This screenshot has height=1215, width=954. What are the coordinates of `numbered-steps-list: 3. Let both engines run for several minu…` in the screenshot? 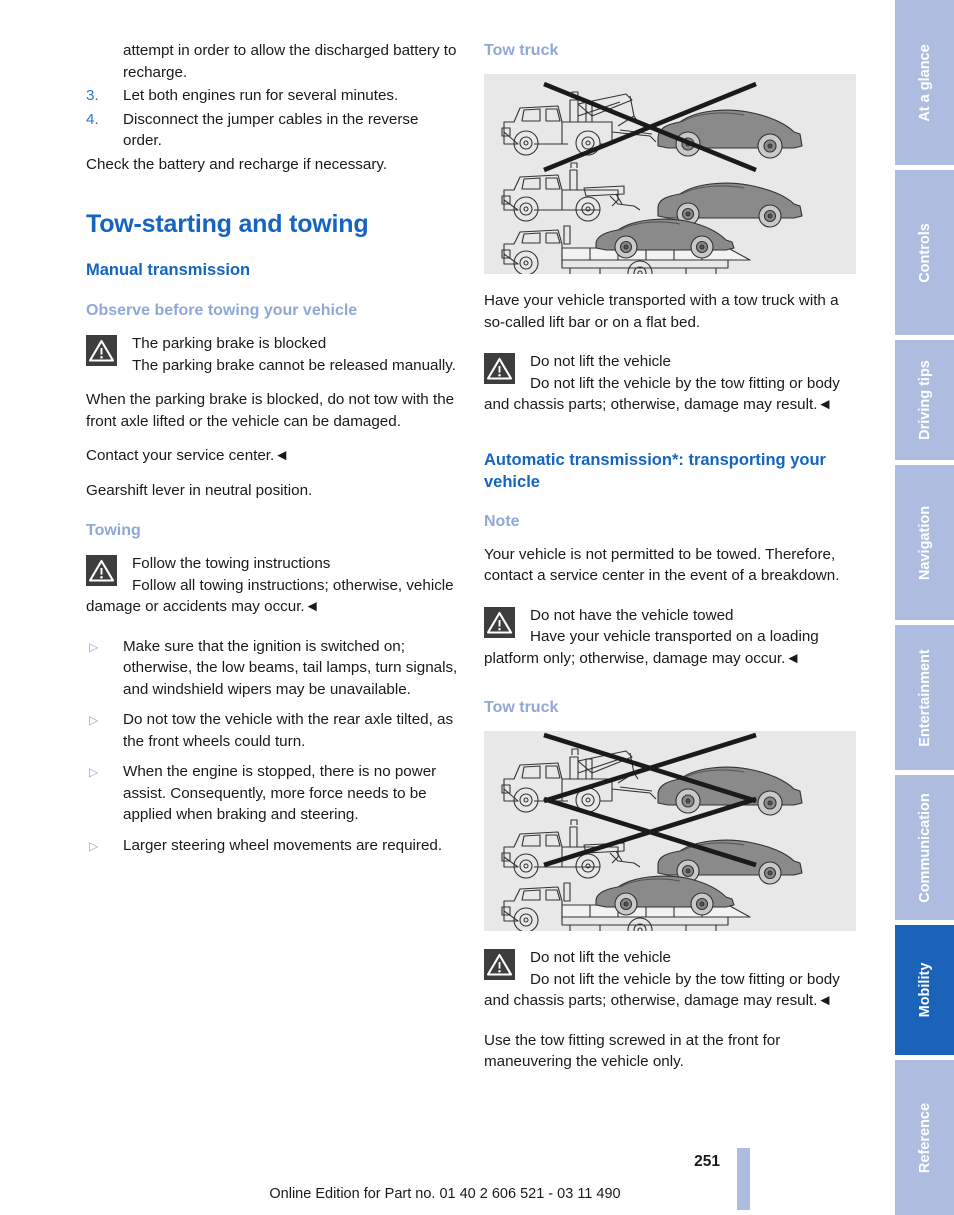 It's located at (272, 118).